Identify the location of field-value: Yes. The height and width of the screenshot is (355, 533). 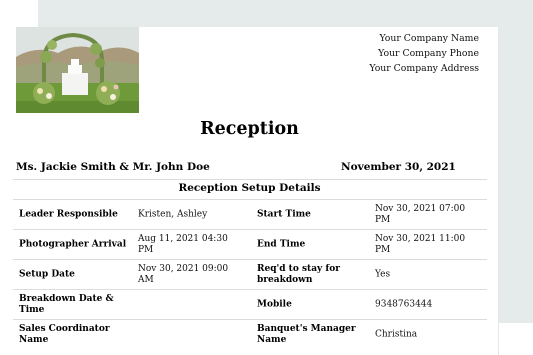
(383, 274).